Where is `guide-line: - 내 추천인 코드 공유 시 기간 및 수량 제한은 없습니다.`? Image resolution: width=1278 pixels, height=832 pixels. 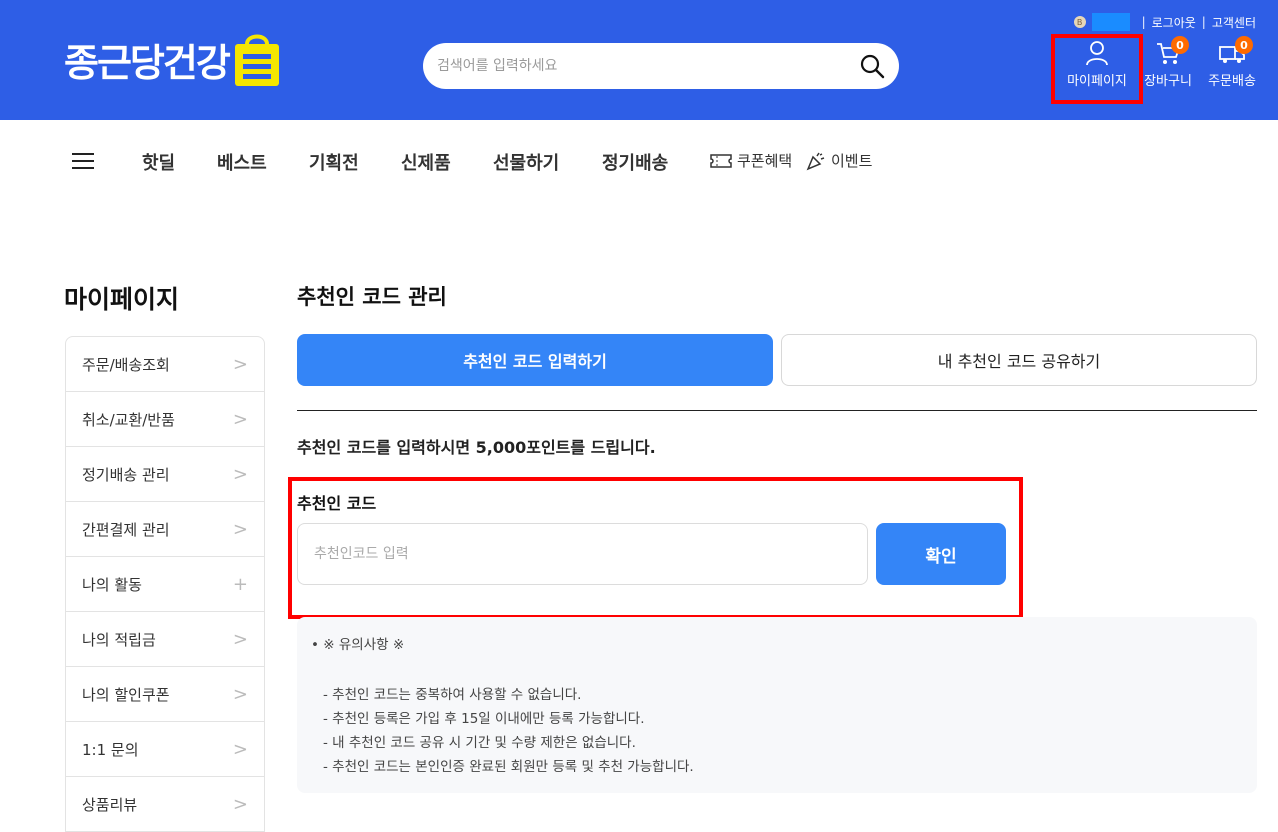
guide-line: - 내 추천인 코드 공유 시 기간 및 수량 제한은 없습니다. is located at coordinates (479, 743).